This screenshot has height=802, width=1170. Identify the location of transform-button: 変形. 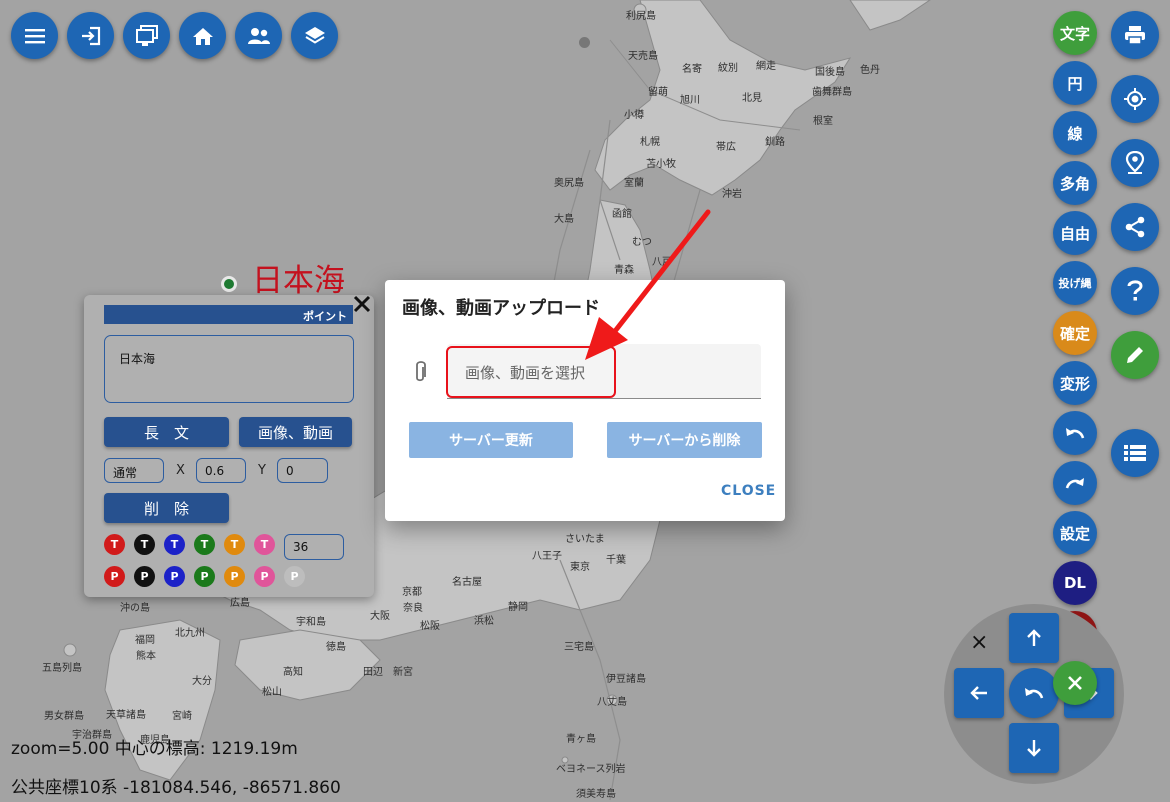
(1075, 383).